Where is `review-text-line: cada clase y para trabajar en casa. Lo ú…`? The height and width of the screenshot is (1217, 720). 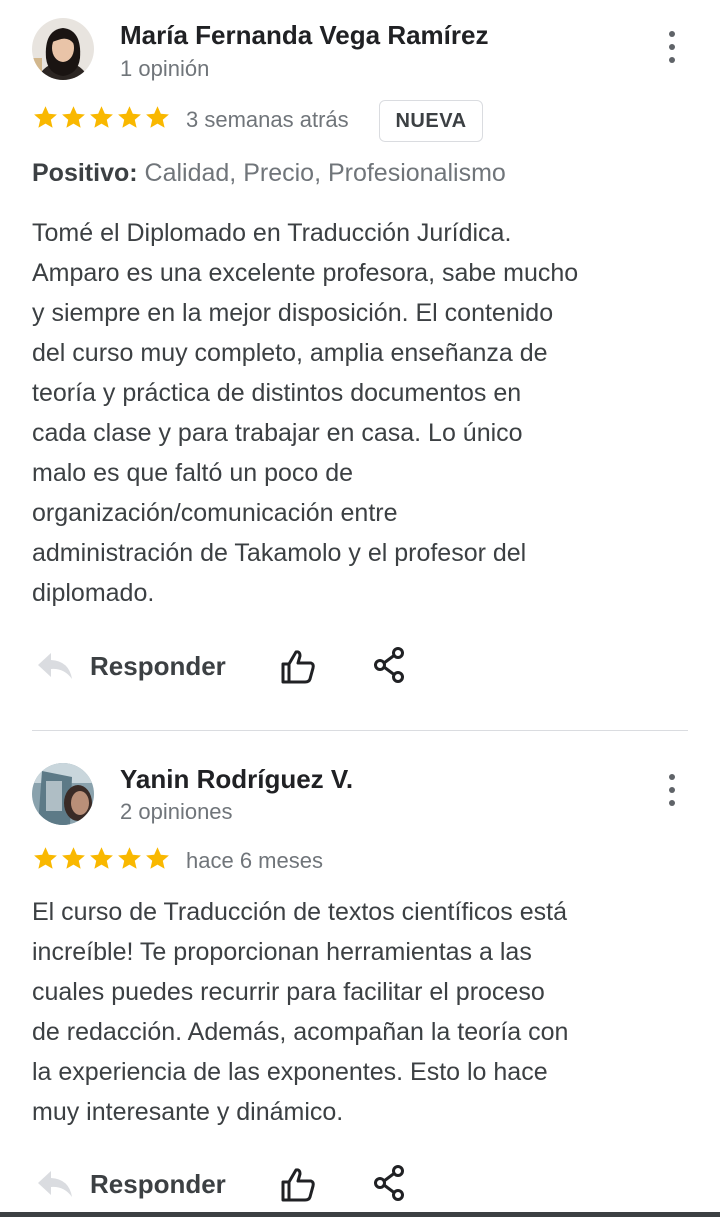 review-text-line: cada clase y para trabajar en casa. Lo ú… is located at coordinates (277, 433).